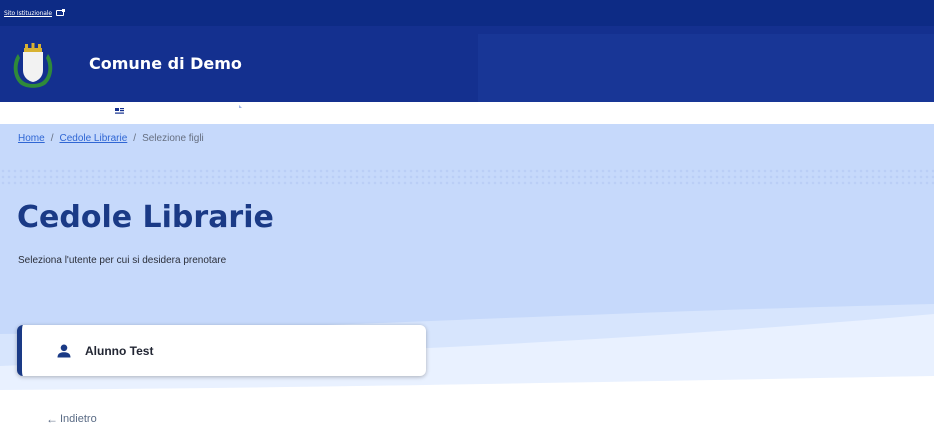 This screenshot has width=934, height=425. What do you see at coordinates (706, 68) in the screenshot?
I see `header-background-block` at bounding box center [706, 68].